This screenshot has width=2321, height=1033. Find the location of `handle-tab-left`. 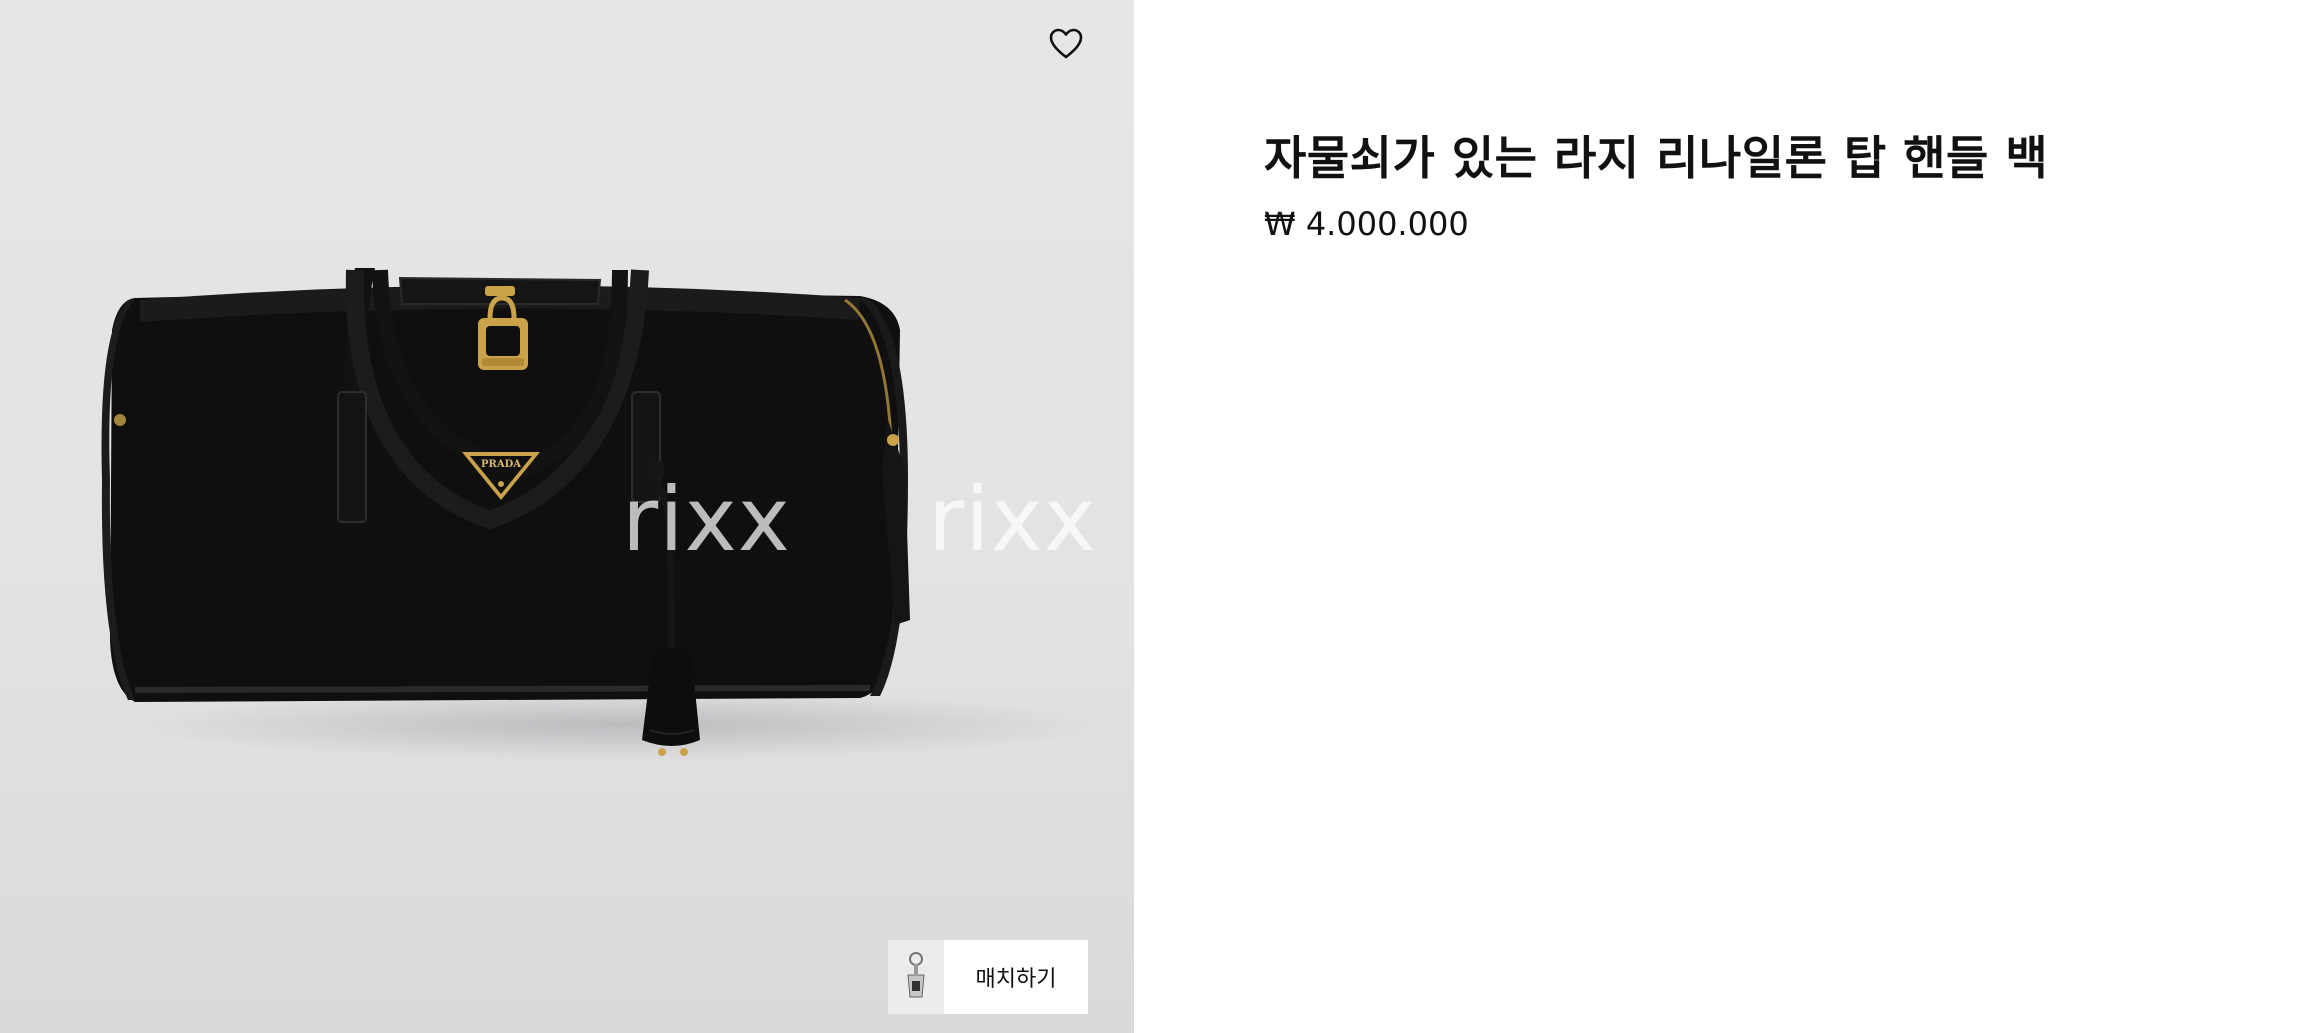

handle-tab-left is located at coordinates (352, 457).